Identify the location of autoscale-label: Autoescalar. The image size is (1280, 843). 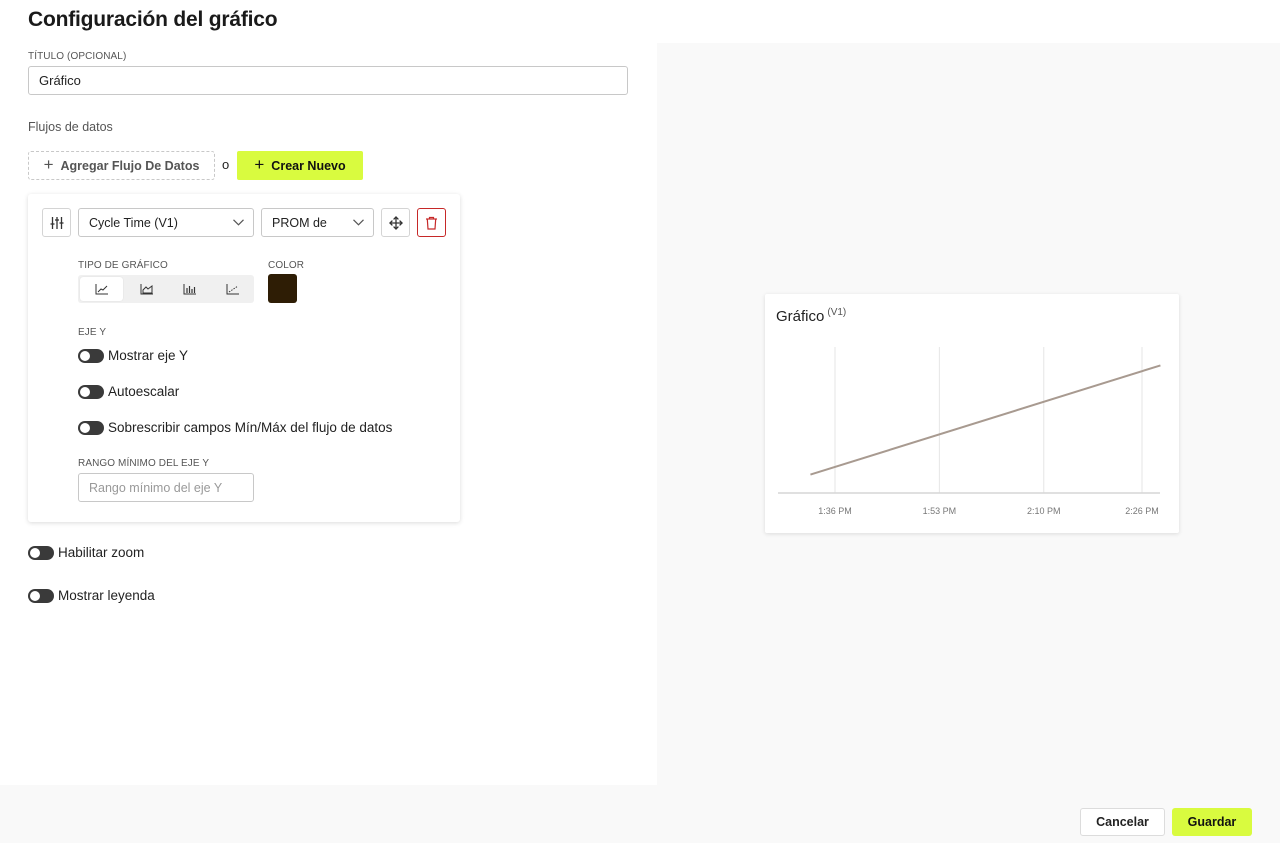
(144, 391).